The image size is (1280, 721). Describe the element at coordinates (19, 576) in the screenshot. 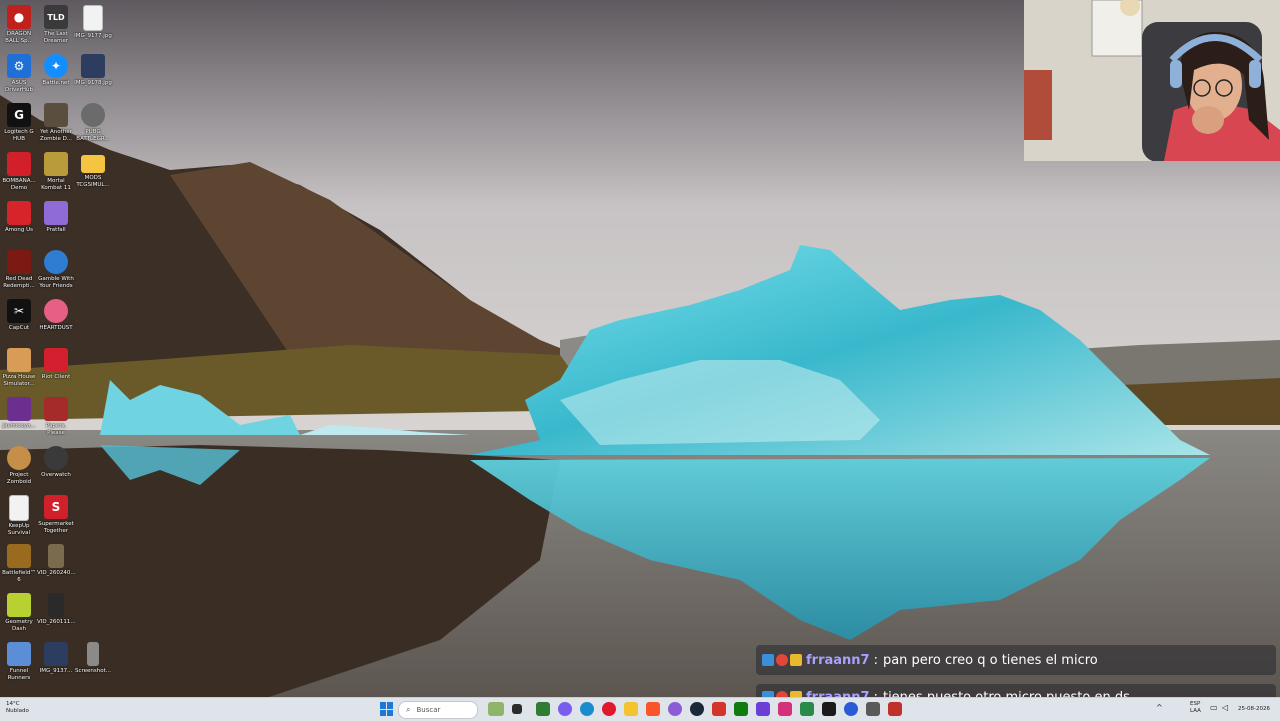

I see `desktop-icon-label: Battlefield™ 6` at that location.